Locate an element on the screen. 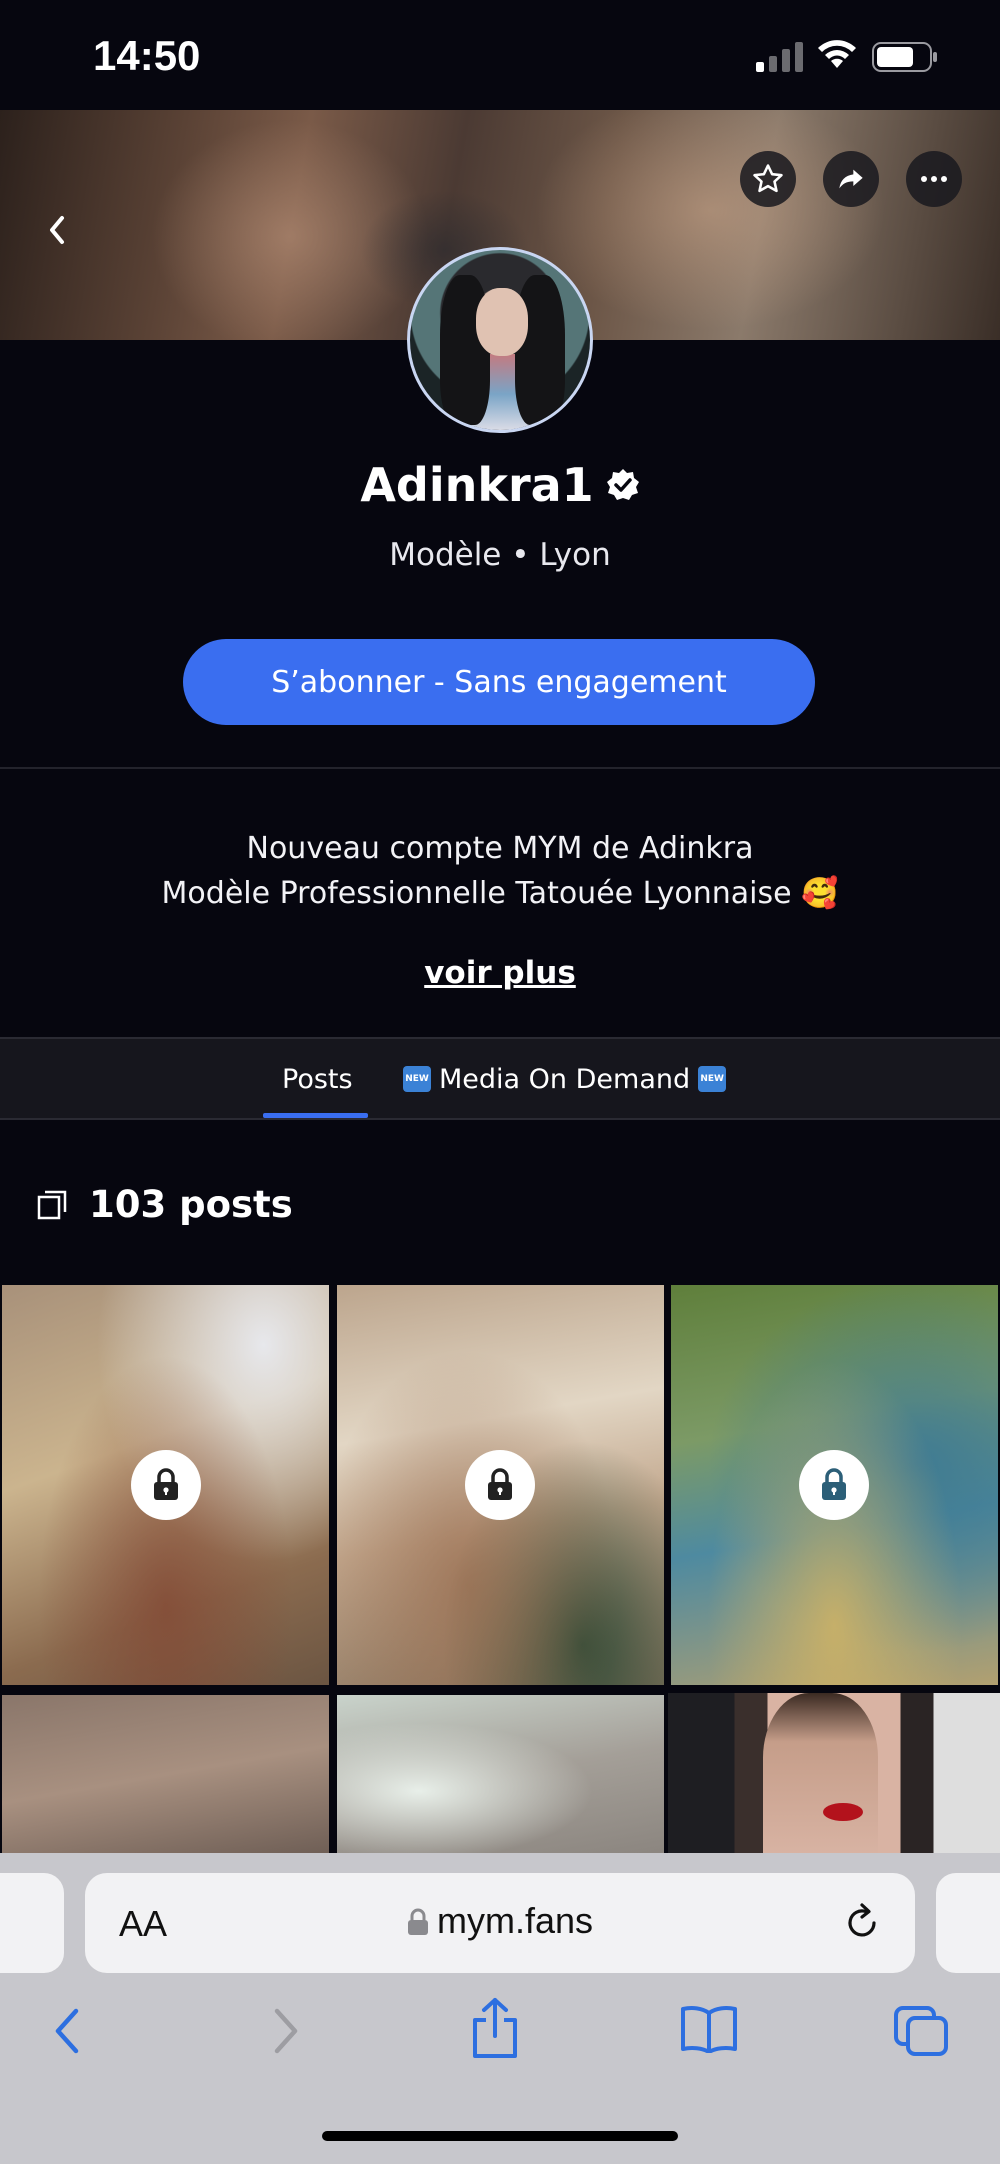 The image size is (1000, 2164). share-button is located at coordinates (851, 179).